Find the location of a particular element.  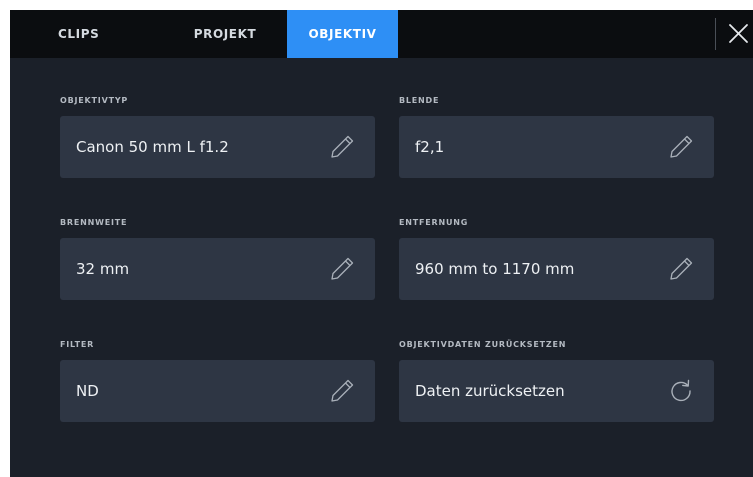

tab-projekt: PROJEKT is located at coordinates (225, 34).